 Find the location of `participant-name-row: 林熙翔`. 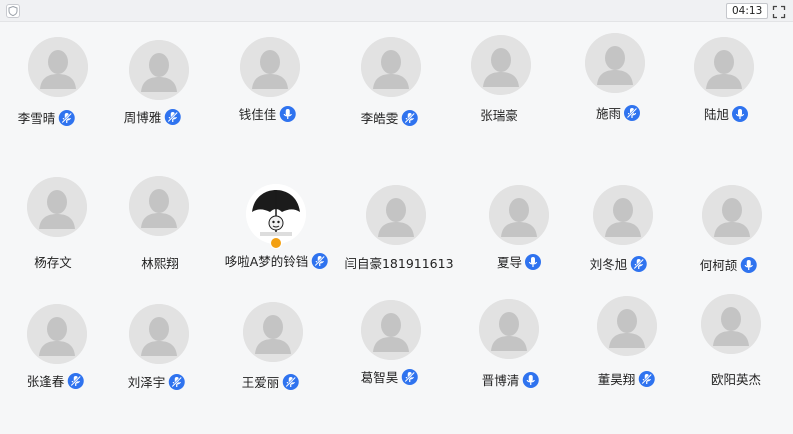

participant-name-row: 林熙翔 is located at coordinates (160, 262).